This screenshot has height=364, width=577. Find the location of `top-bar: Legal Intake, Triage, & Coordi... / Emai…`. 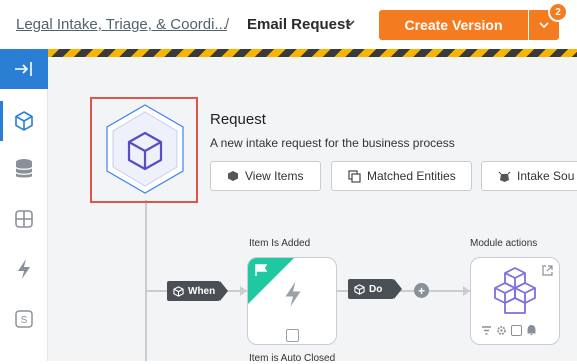

top-bar: Legal Intake, Triage, & Coordi... / Emai… is located at coordinates (288, 24).